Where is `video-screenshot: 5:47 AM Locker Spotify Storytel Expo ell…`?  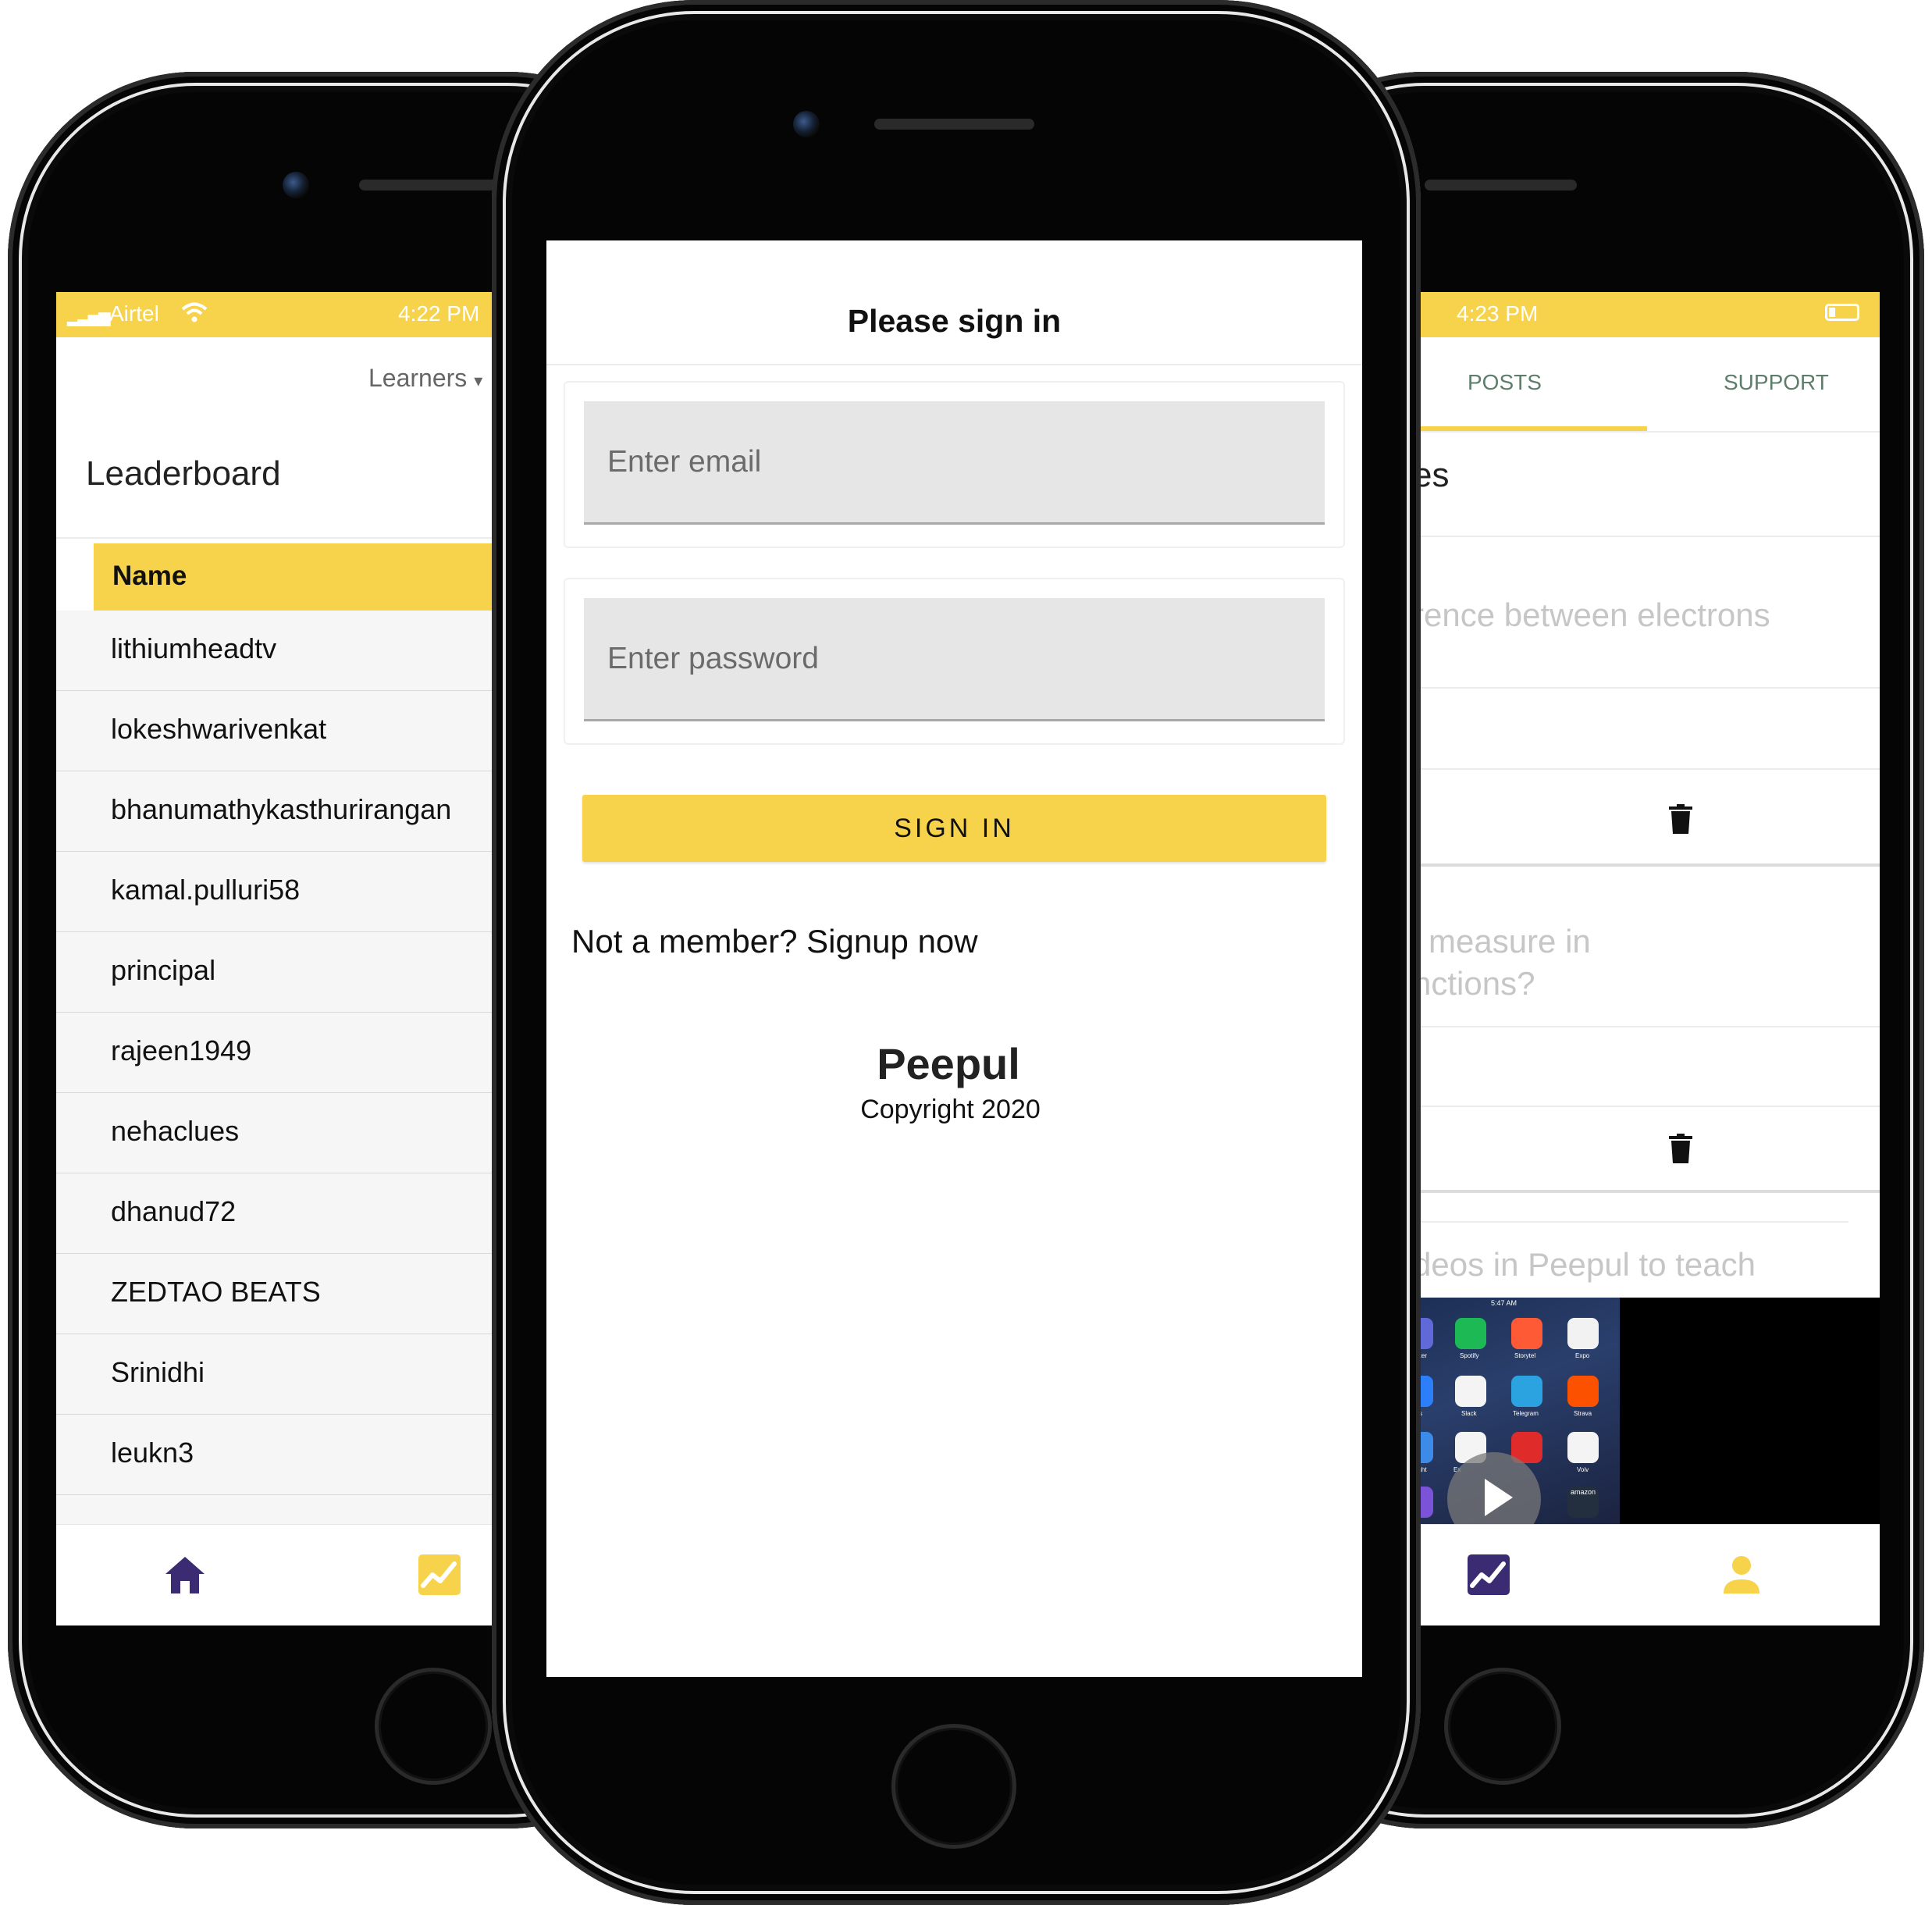 video-screenshot: 5:47 AM Locker Spotify Storytel Expo ell… is located at coordinates (1516, 1411).